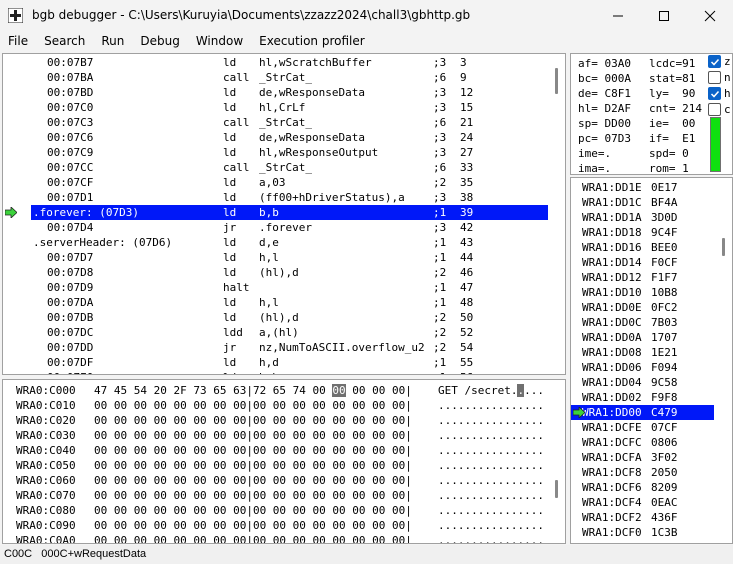 The image size is (733, 564). I want to click on menu-debug: Debug, so click(159, 41).